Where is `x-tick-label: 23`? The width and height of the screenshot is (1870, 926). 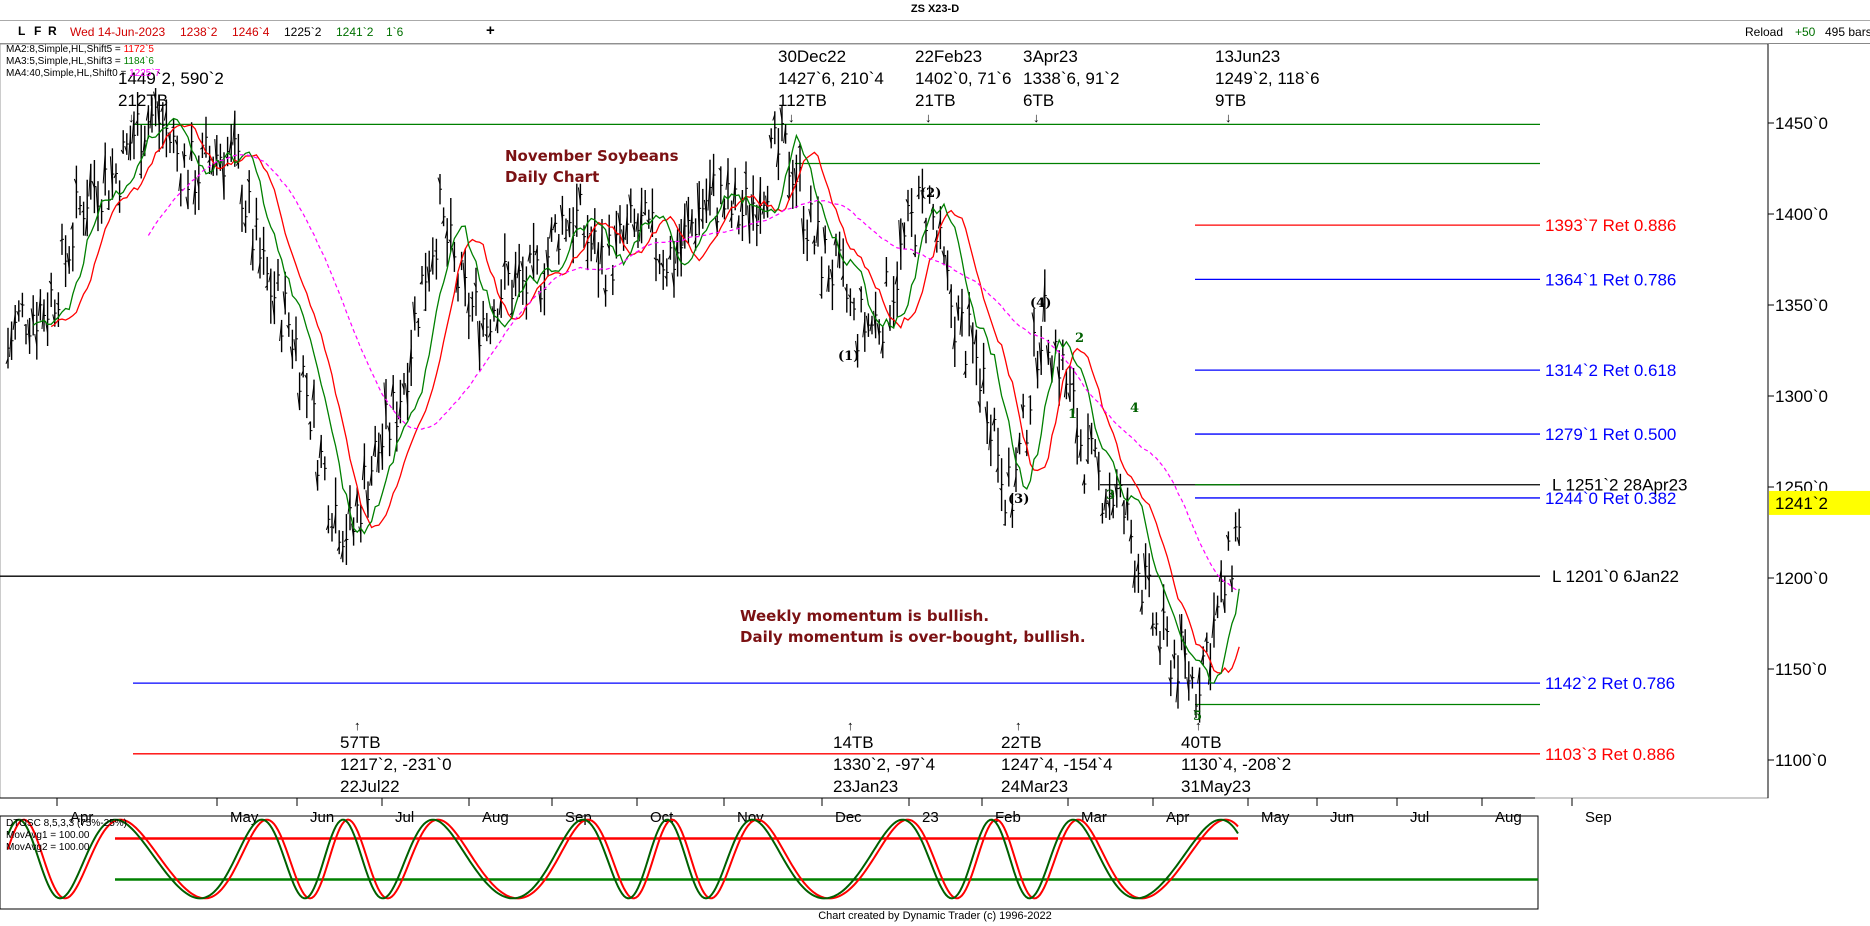 x-tick-label: 23 is located at coordinates (930, 817).